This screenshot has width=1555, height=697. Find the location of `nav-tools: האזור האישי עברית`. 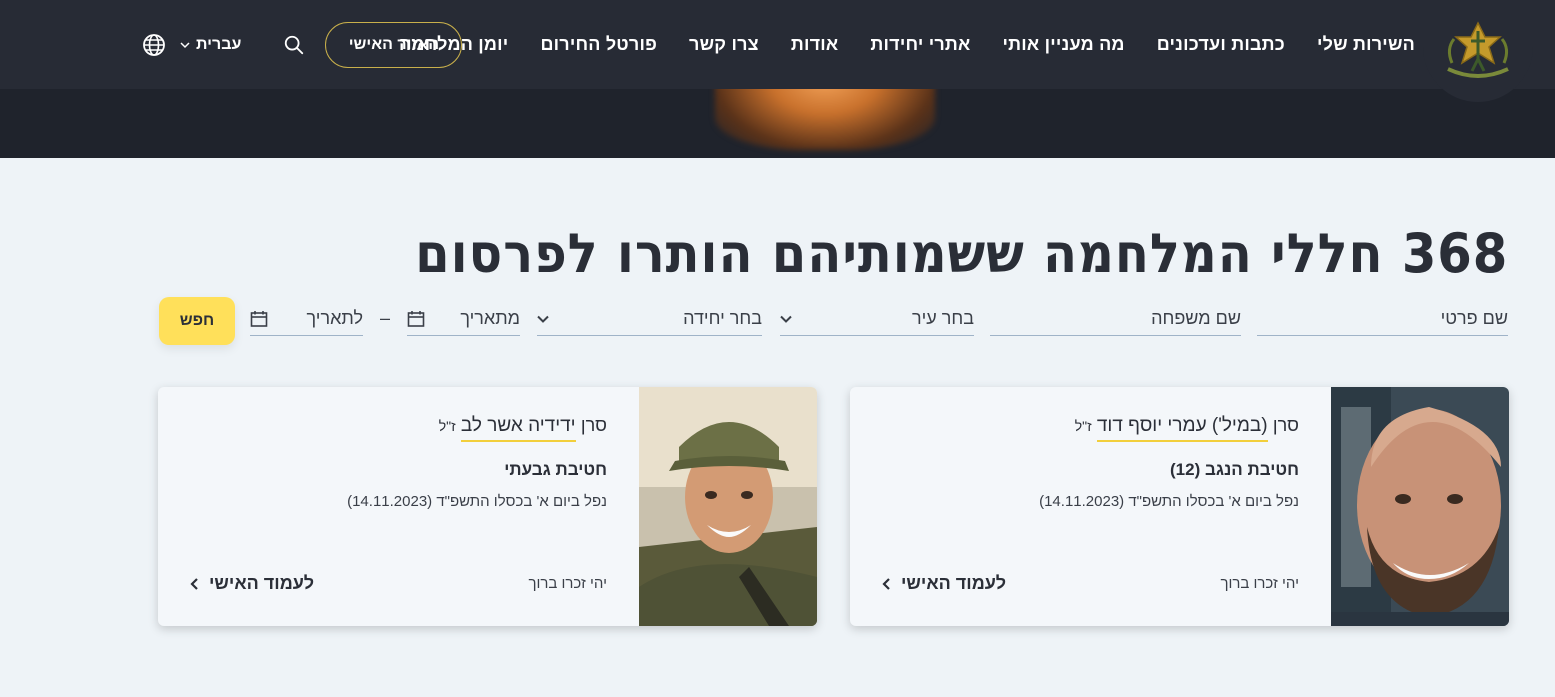

nav-tools: האזור האישי עברית is located at coordinates (302, 44).